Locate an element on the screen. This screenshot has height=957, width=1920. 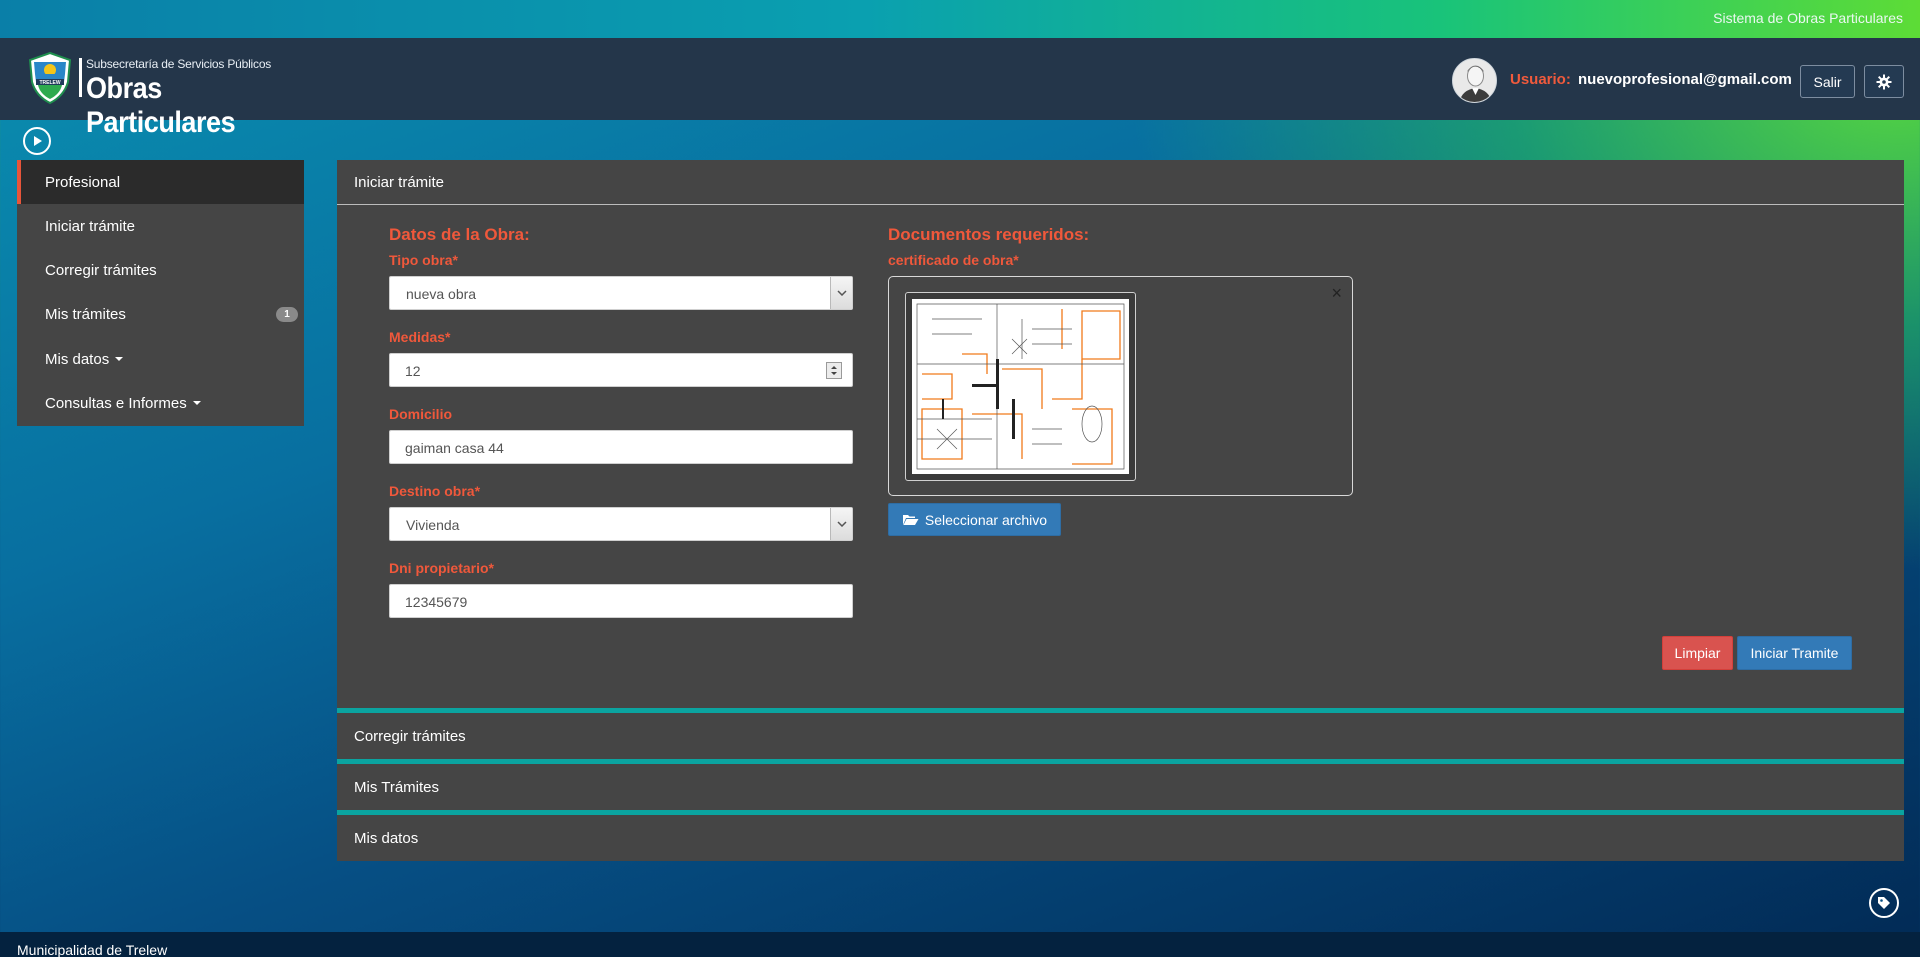
submit-button: Iniciar Tramite is located at coordinates (1794, 653).